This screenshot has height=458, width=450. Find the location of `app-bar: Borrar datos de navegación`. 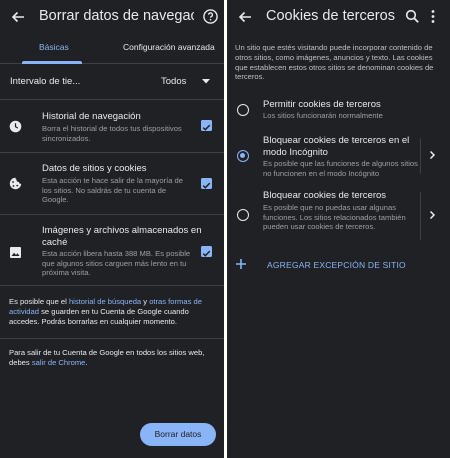

app-bar: Borrar datos de navegación is located at coordinates (112, 17).